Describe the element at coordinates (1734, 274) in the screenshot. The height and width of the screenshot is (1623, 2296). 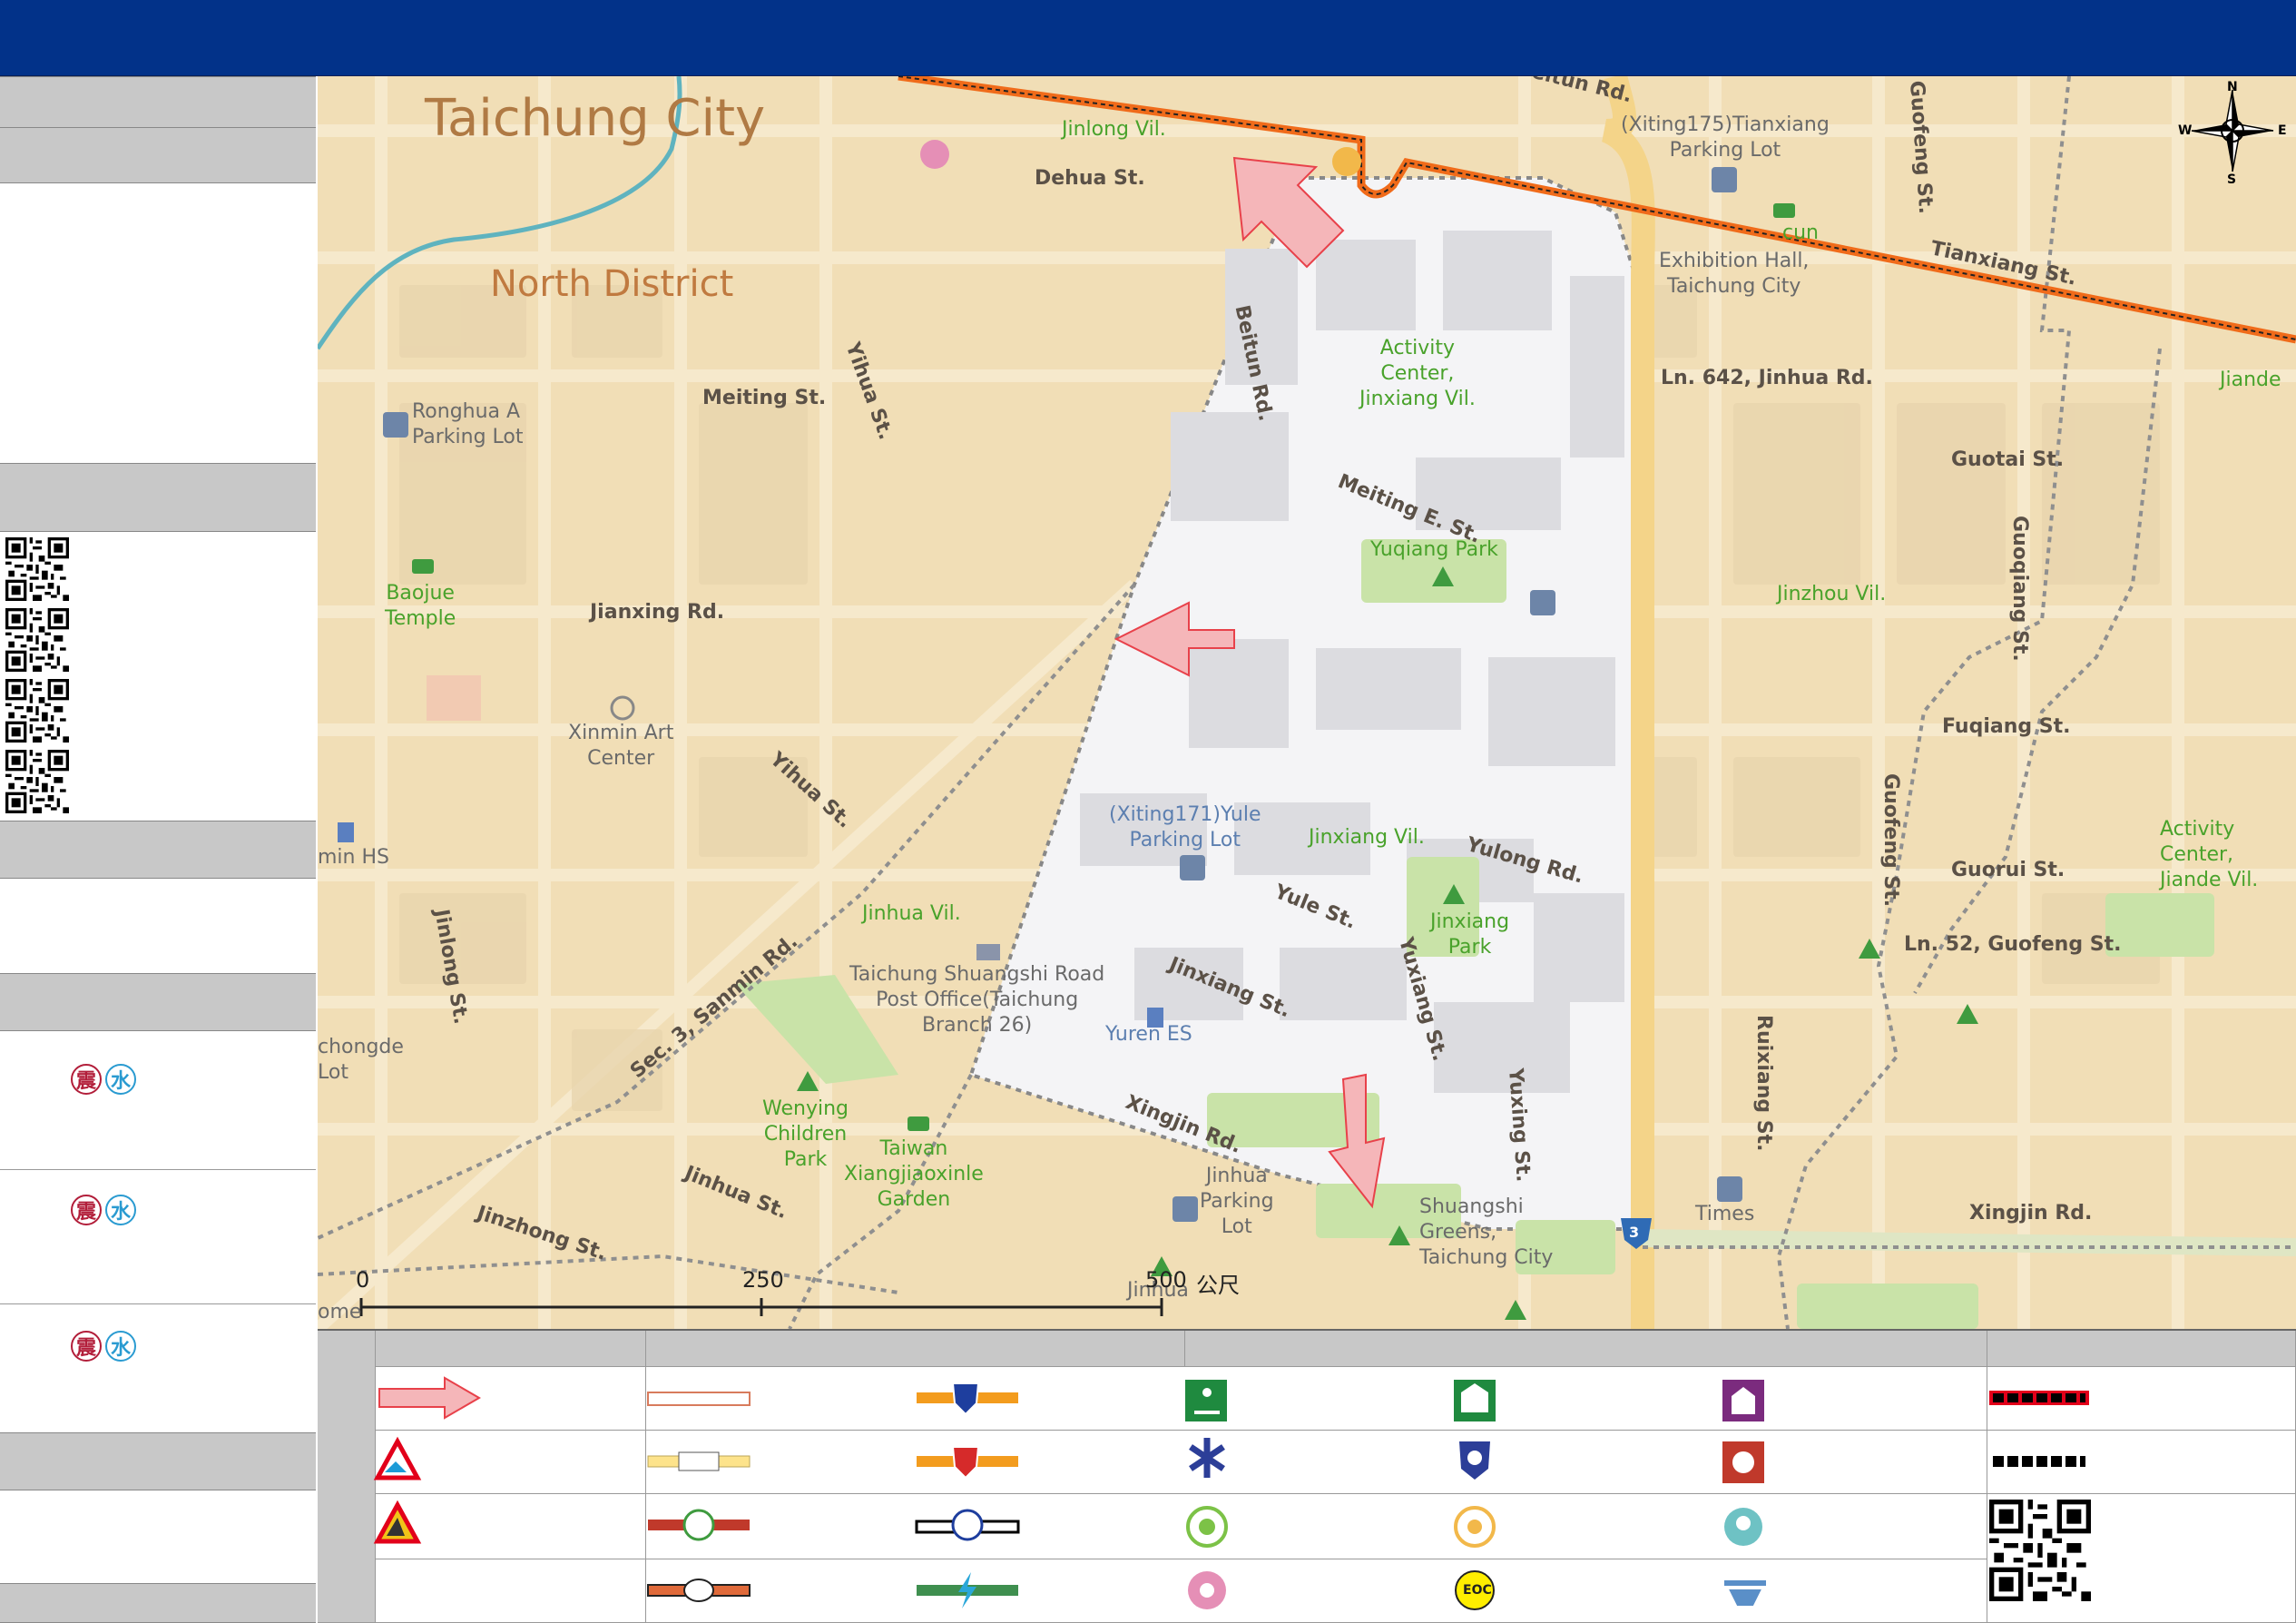
I see `poi-label: Exhibition Hall, Taichung City` at that location.